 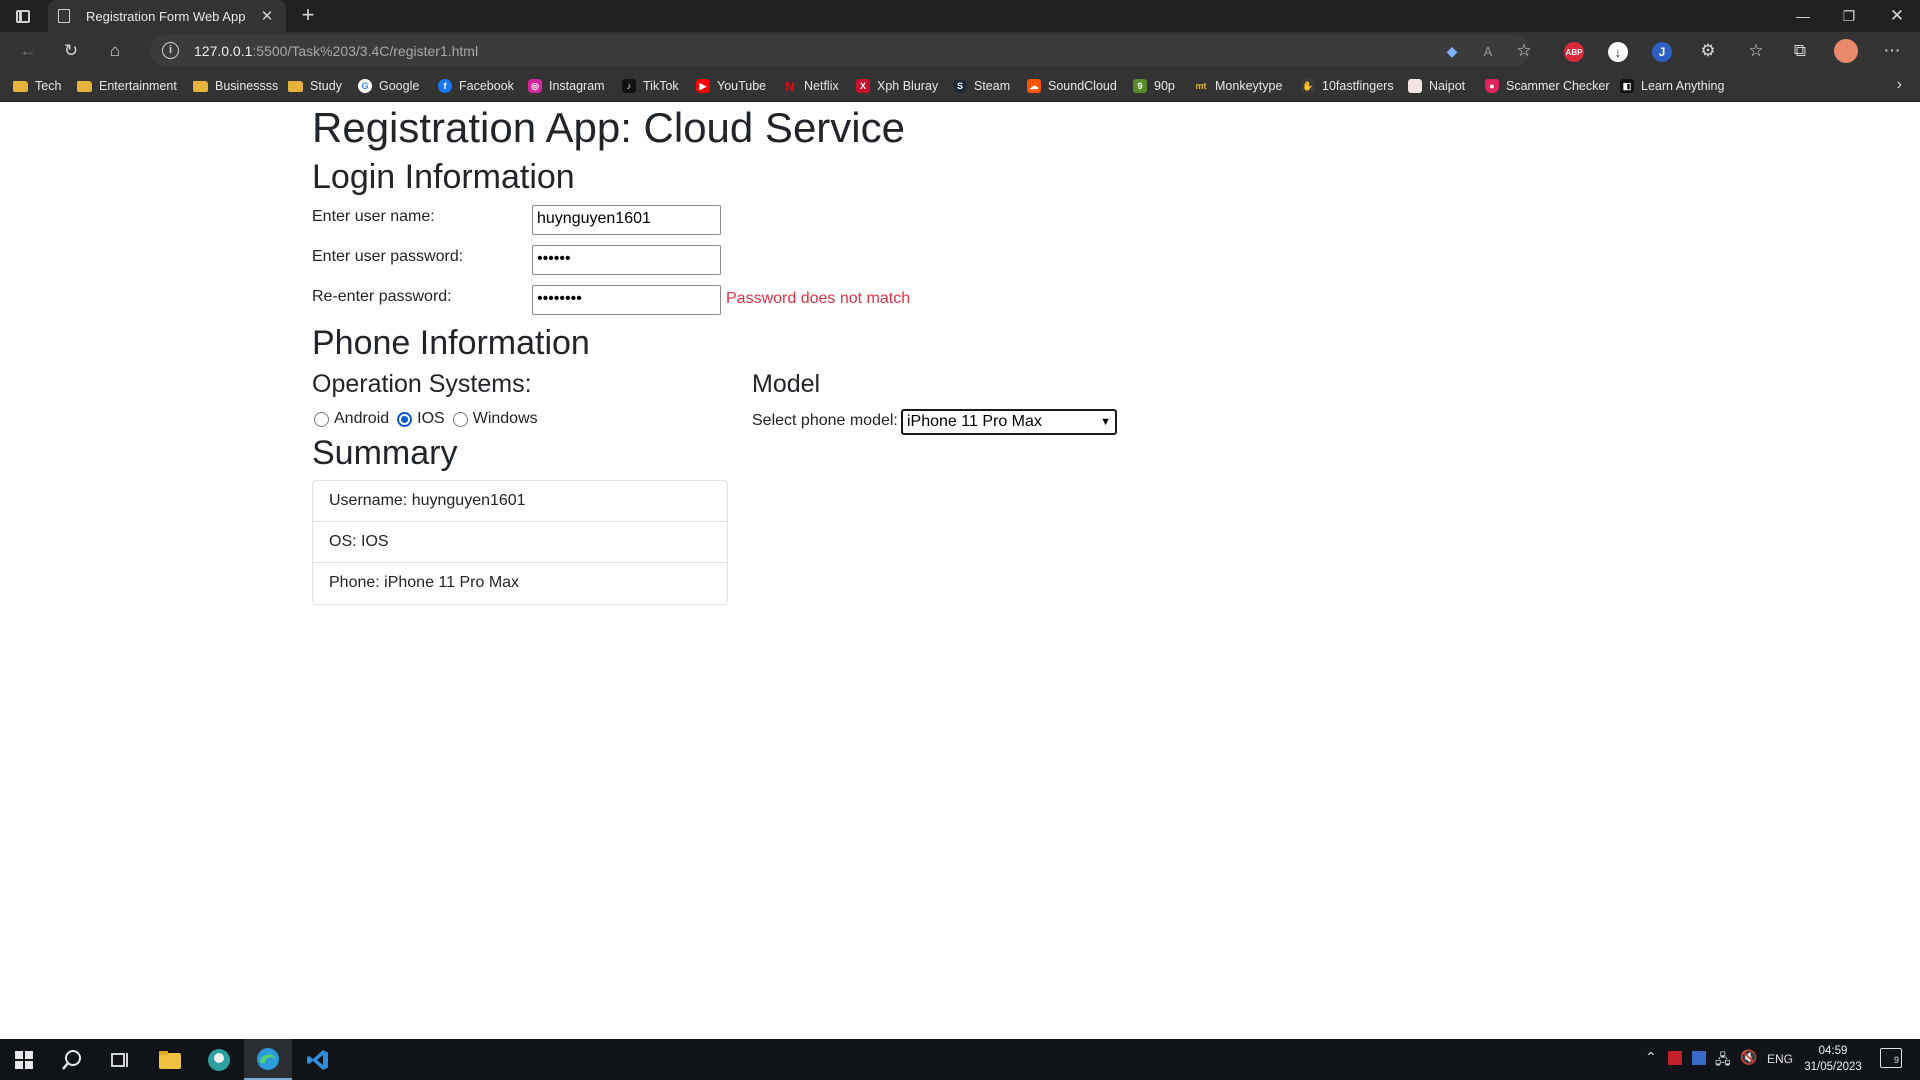 What do you see at coordinates (1492, 86) in the screenshot?
I see `scammer-checker-icon: ●` at bounding box center [1492, 86].